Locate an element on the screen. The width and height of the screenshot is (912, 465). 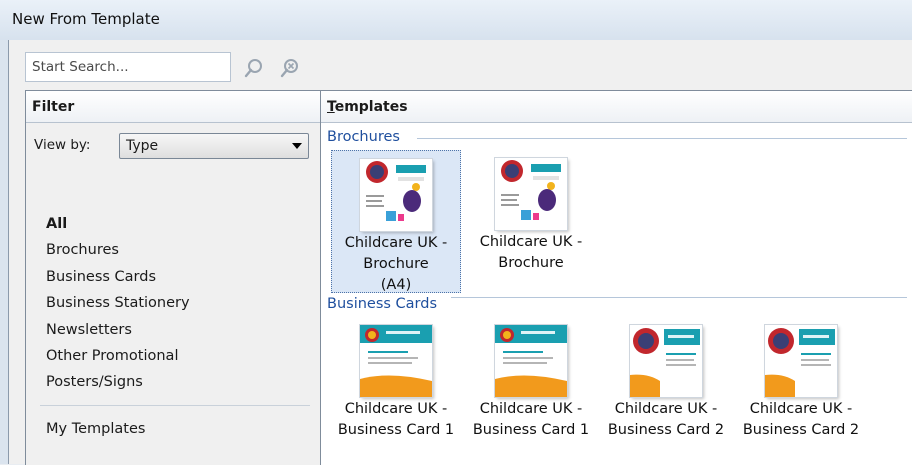
view-by-label: View by: is located at coordinates (62, 145).